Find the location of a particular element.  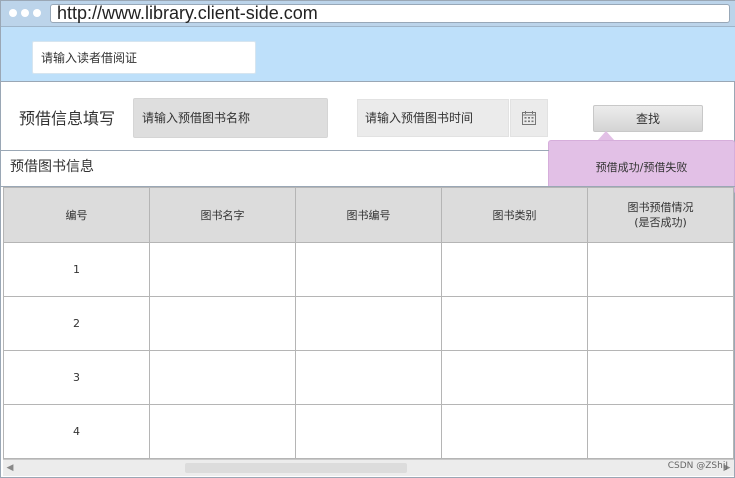

table-row: 1 is located at coordinates (368, 269).